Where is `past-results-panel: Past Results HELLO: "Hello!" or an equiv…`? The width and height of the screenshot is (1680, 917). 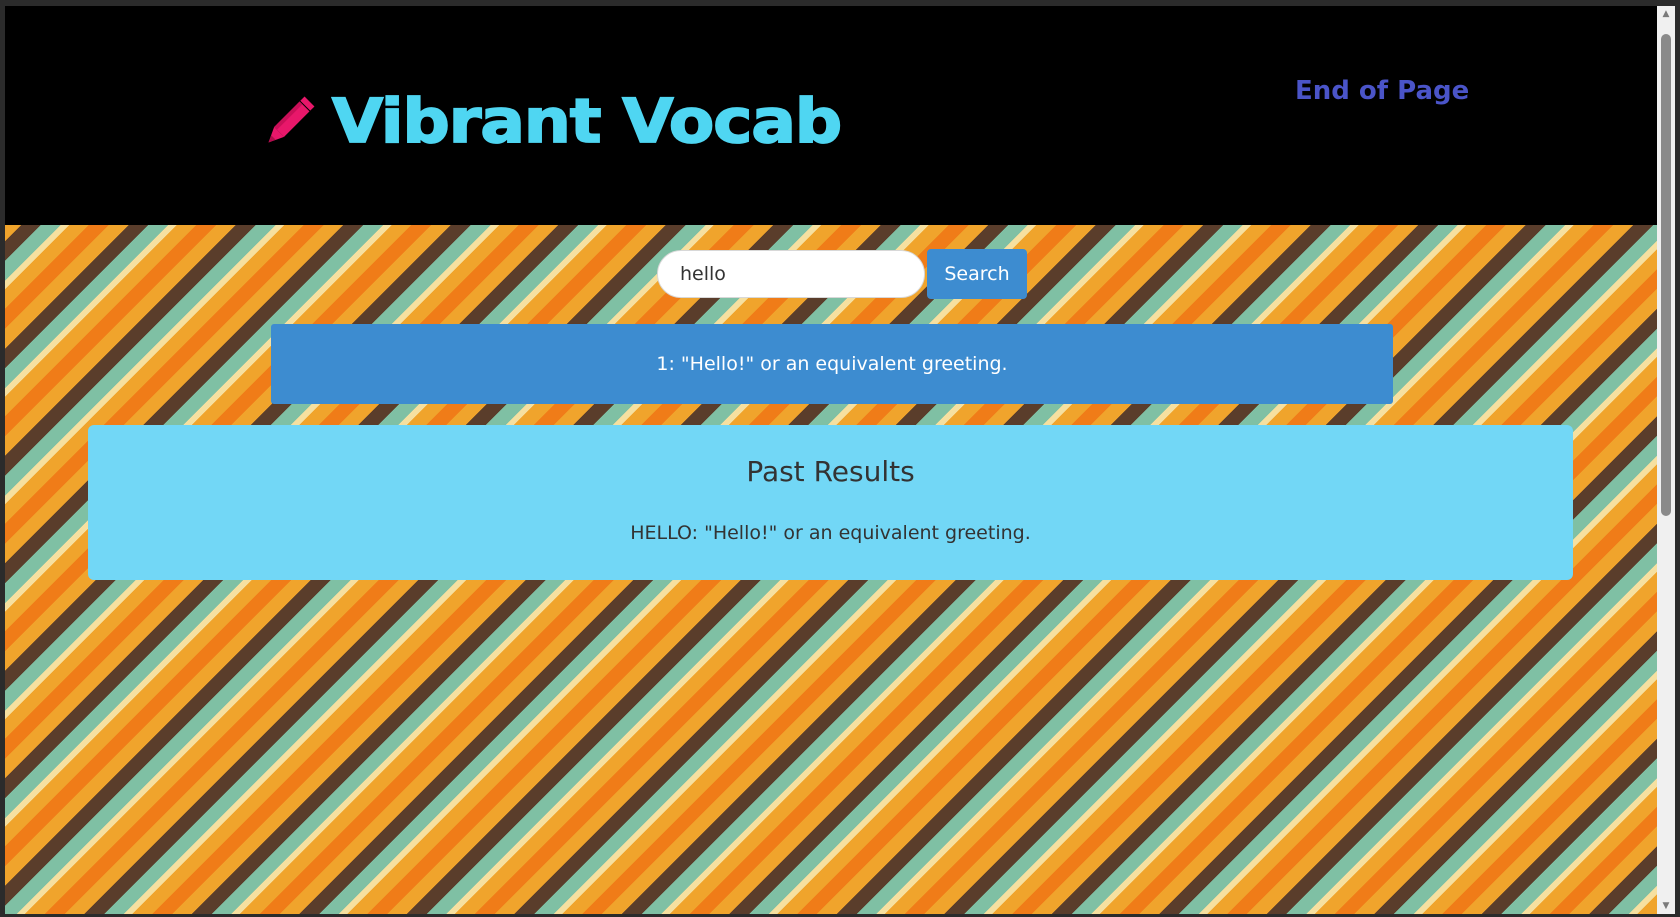
past-results-panel: Past Results HELLO: "Hello!" or an equiv… is located at coordinates (830, 502).